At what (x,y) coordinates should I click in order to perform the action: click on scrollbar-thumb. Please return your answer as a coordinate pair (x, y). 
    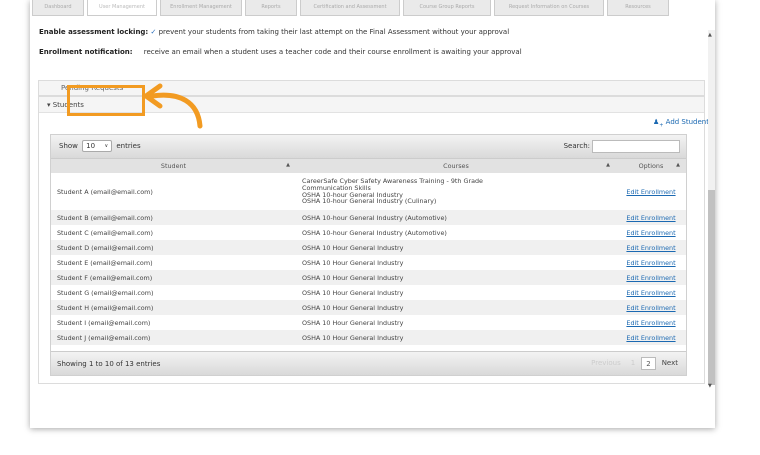
    Looking at the image, I should click on (711, 287).